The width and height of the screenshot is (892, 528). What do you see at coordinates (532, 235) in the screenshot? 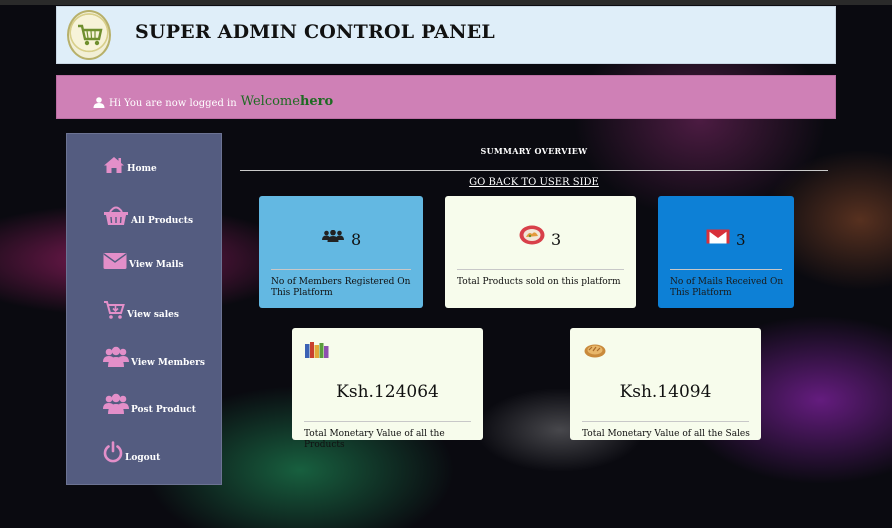
I see `food-icon` at bounding box center [532, 235].